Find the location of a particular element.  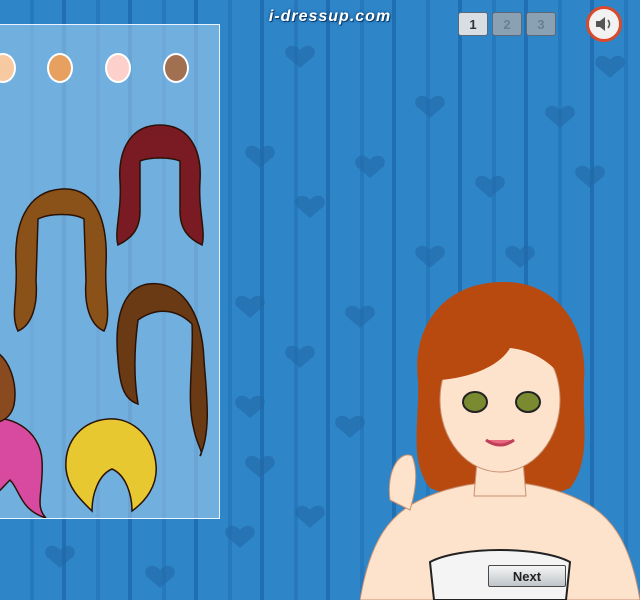

page-selector: 1 2 3 is located at coordinates (507, 25).